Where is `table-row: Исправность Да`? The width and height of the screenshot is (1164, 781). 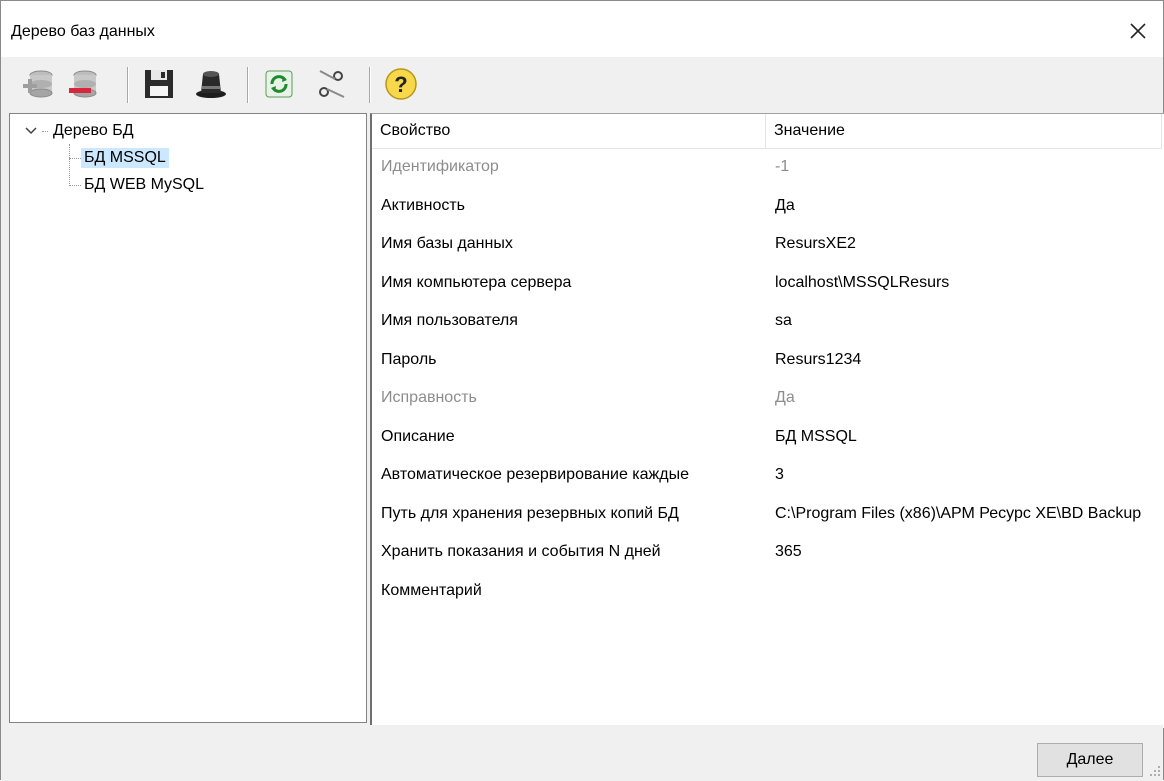 table-row: Исправность Да is located at coordinates (767, 398).